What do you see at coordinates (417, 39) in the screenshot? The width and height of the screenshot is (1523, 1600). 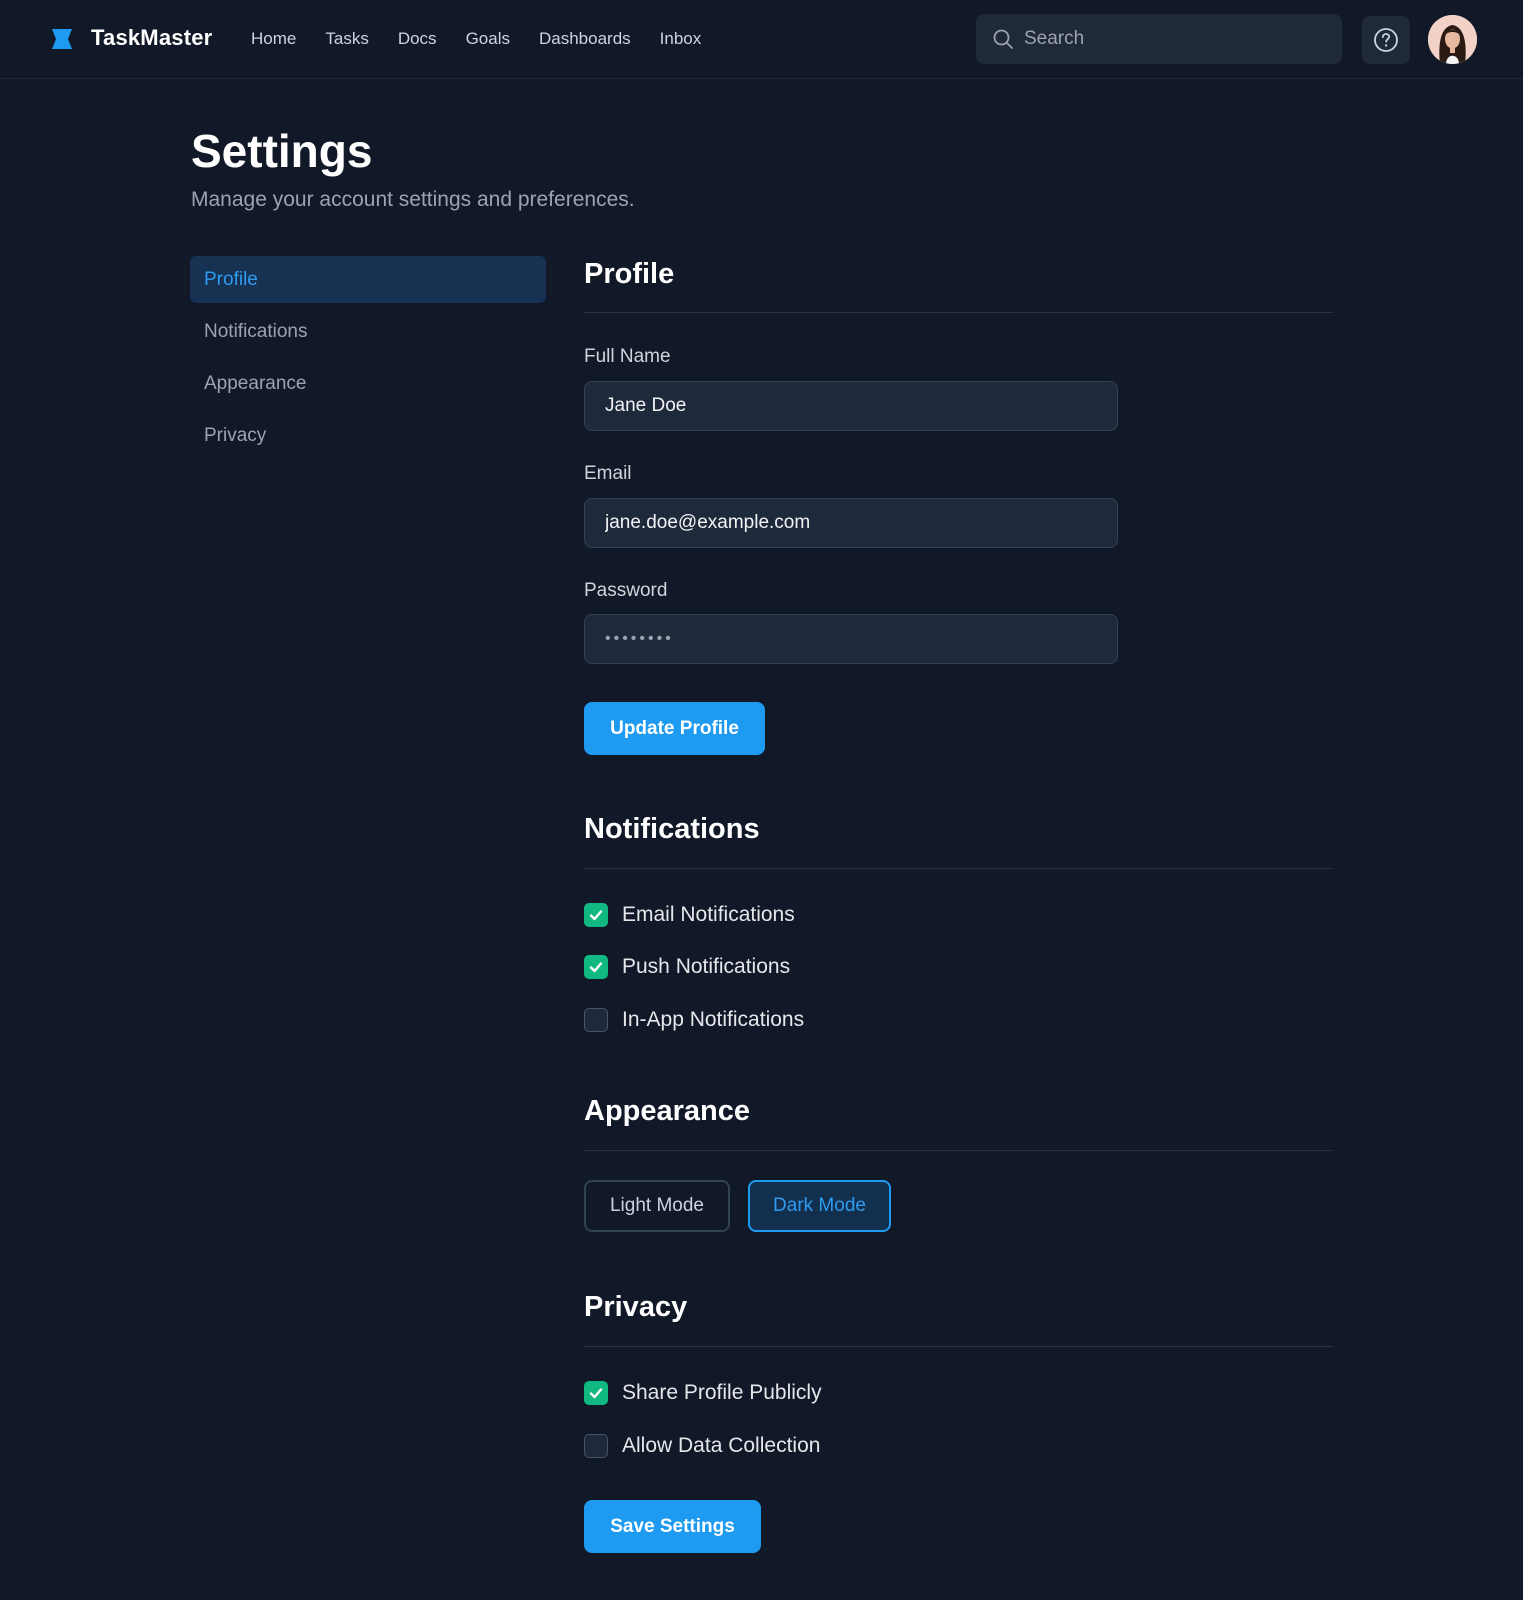 I see `nav-docs: Docs` at bounding box center [417, 39].